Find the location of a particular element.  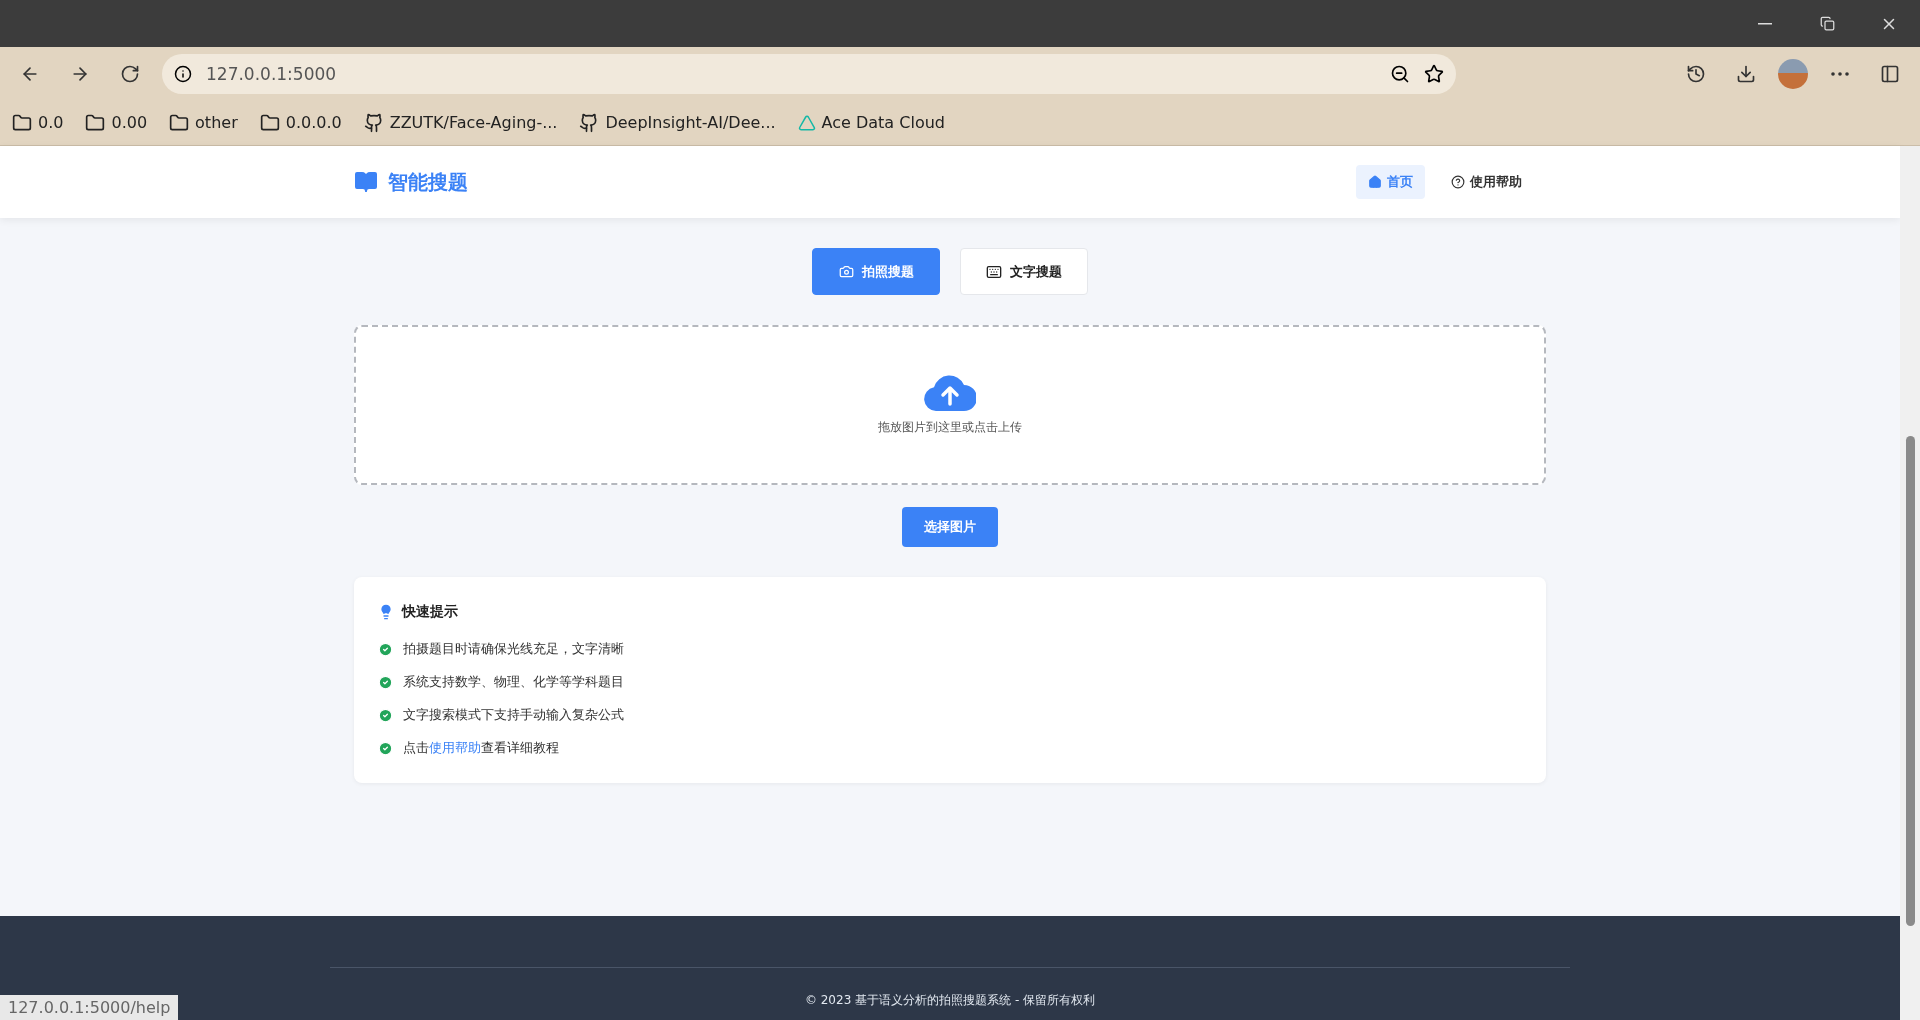

scrollbar-thumb is located at coordinates (1910, 681).